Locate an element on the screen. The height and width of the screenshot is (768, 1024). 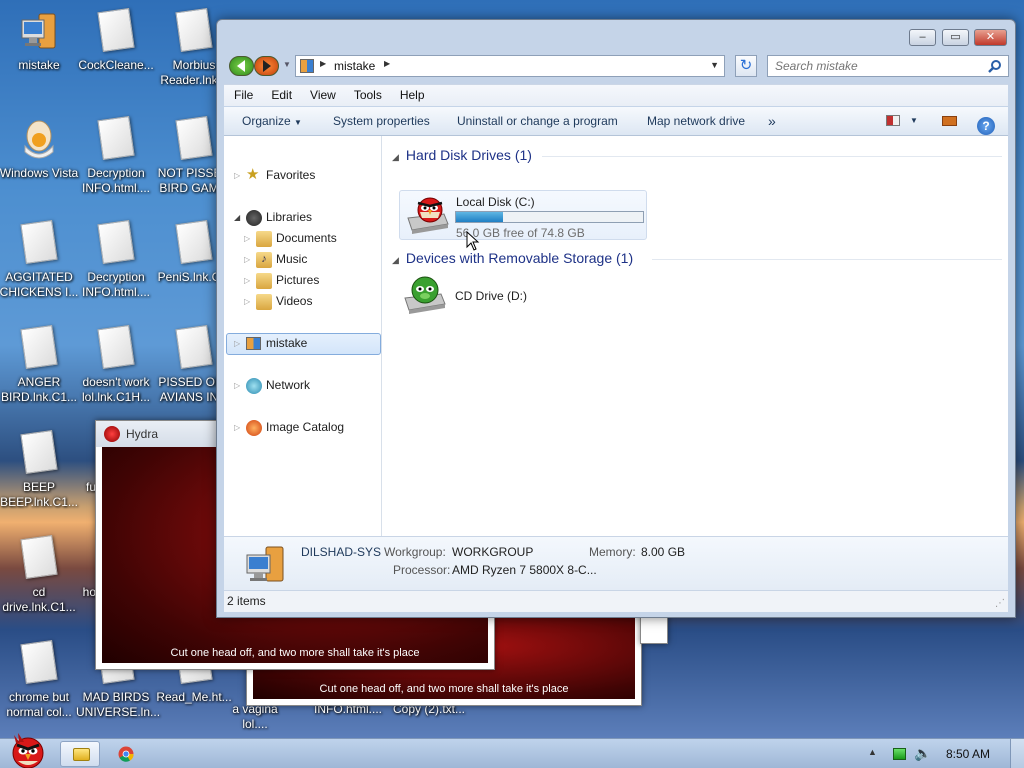
nav-music: ▷ ♪ Music is located at coordinates (309, 259).